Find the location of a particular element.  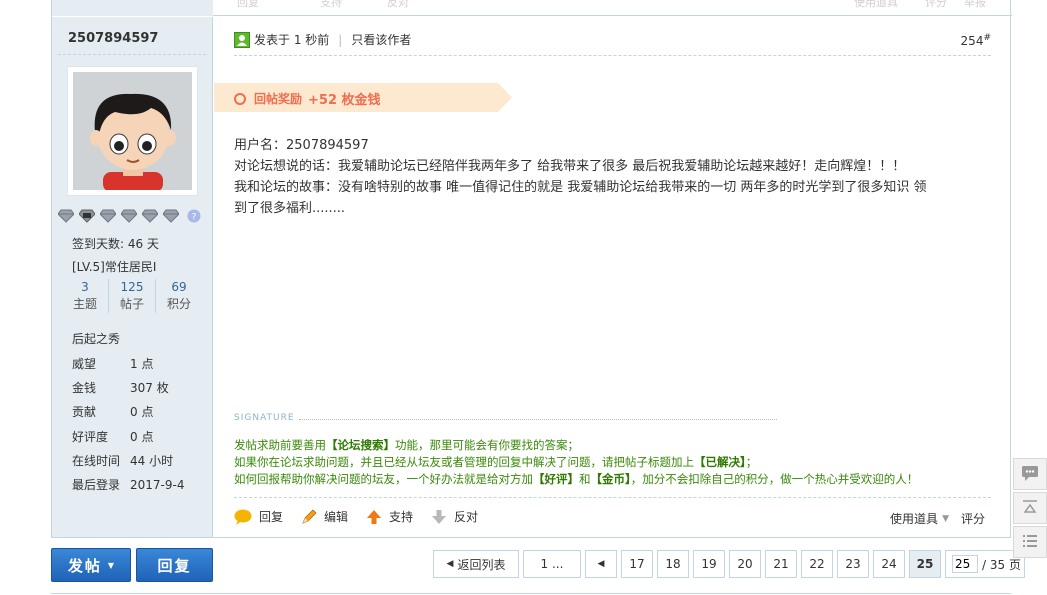

quick-reply-button is located at coordinates (1030, 474).